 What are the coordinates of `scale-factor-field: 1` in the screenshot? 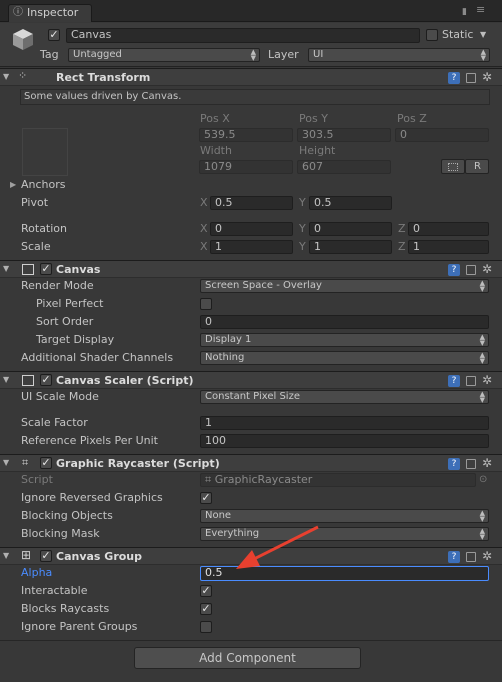 It's located at (344, 423).